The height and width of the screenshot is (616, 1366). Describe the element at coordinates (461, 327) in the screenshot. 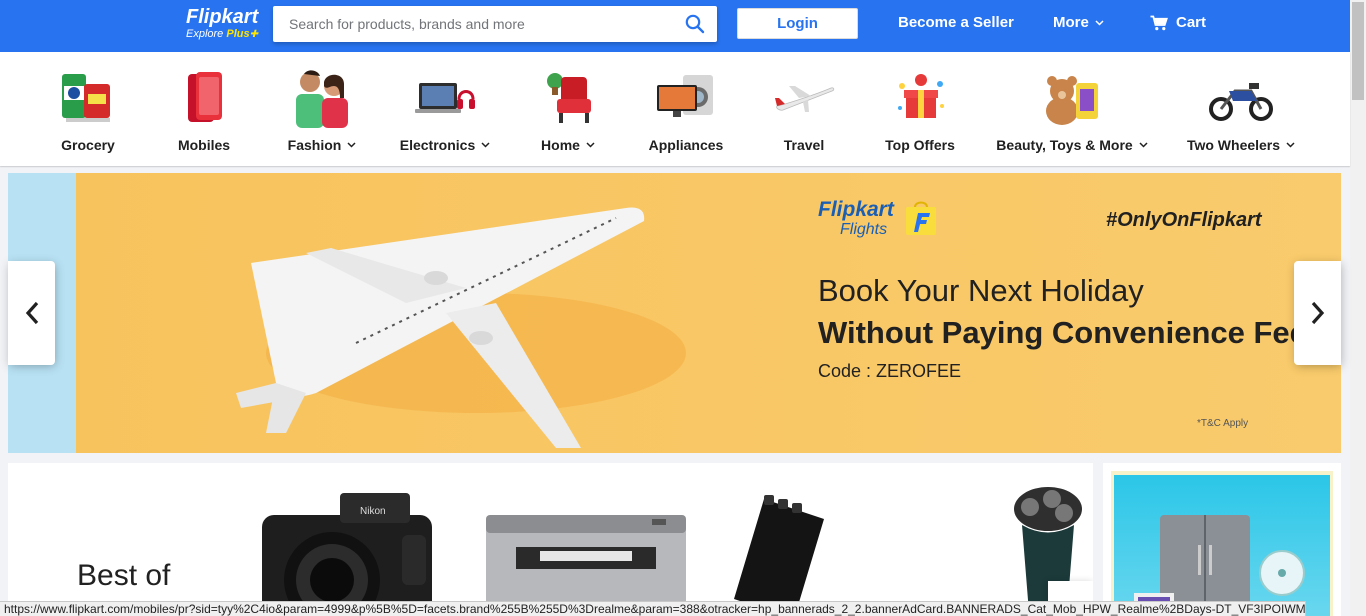

I see `airplane-illustration` at that location.